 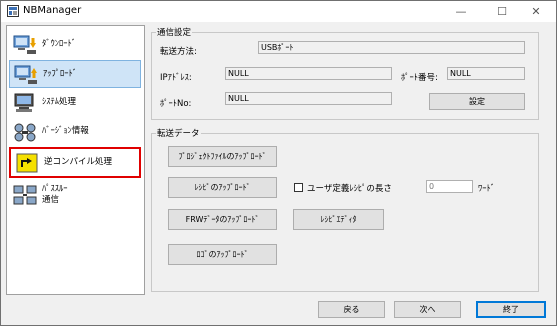 What do you see at coordinates (298, 187) in the screenshot?
I see `user-recipe-length-checkbox` at bounding box center [298, 187].